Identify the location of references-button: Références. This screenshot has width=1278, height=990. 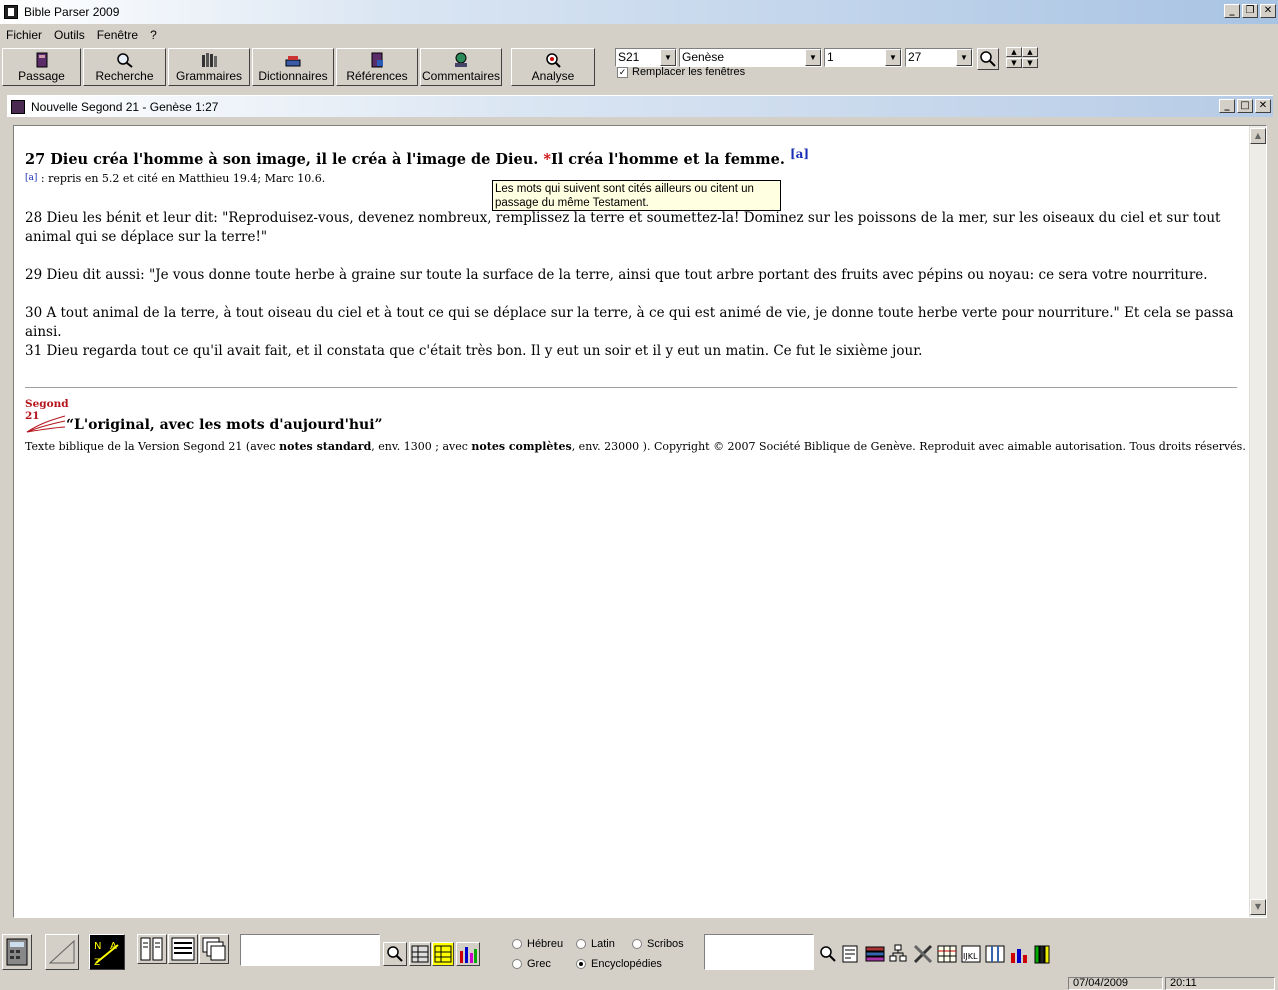
(377, 67).